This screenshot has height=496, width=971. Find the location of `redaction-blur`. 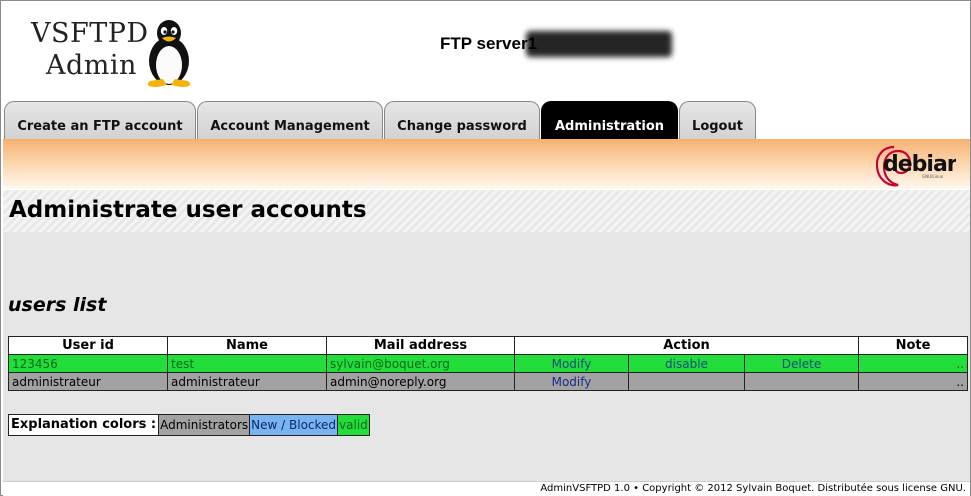

redaction-blur is located at coordinates (598, 44).